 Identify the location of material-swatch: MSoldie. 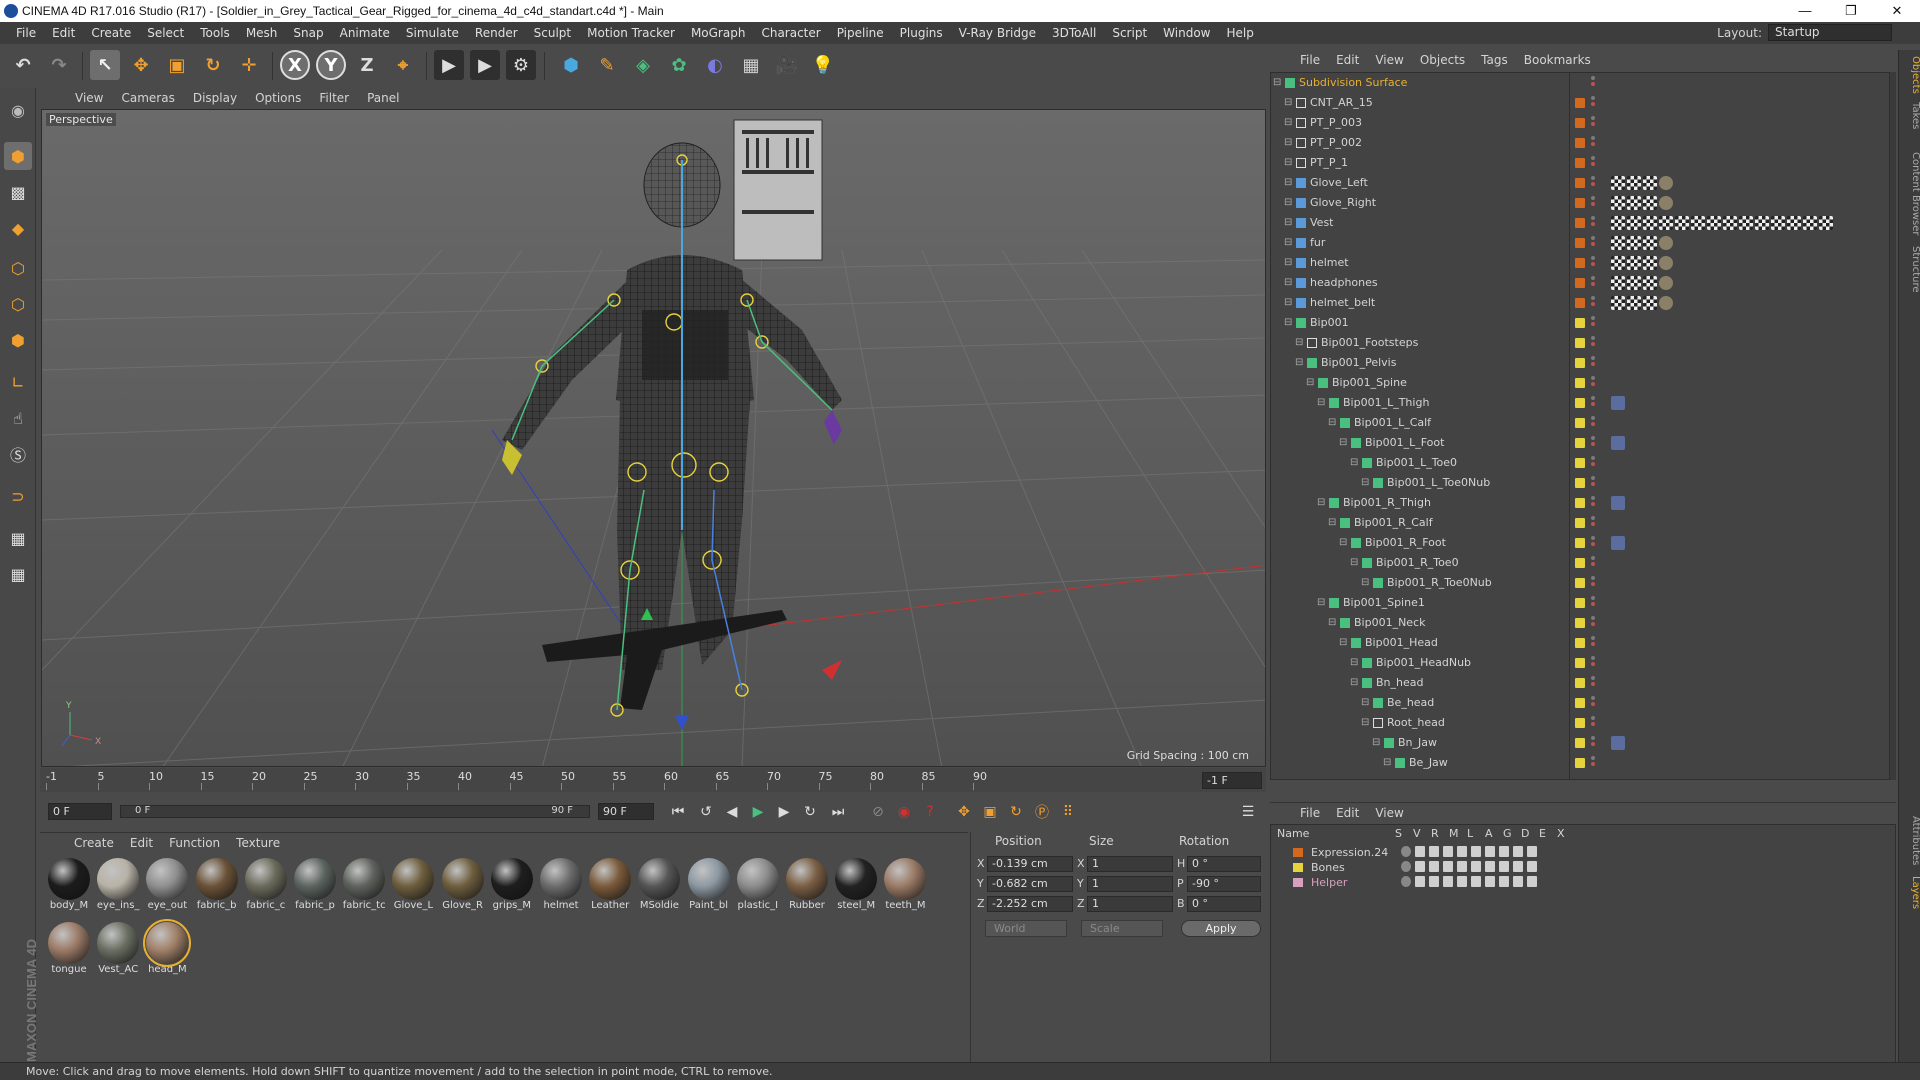
(659, 883).